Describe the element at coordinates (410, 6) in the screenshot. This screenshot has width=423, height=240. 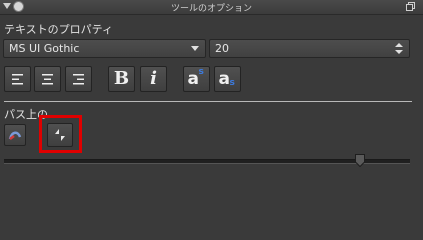
I see `detach-panel-icon` at that location.